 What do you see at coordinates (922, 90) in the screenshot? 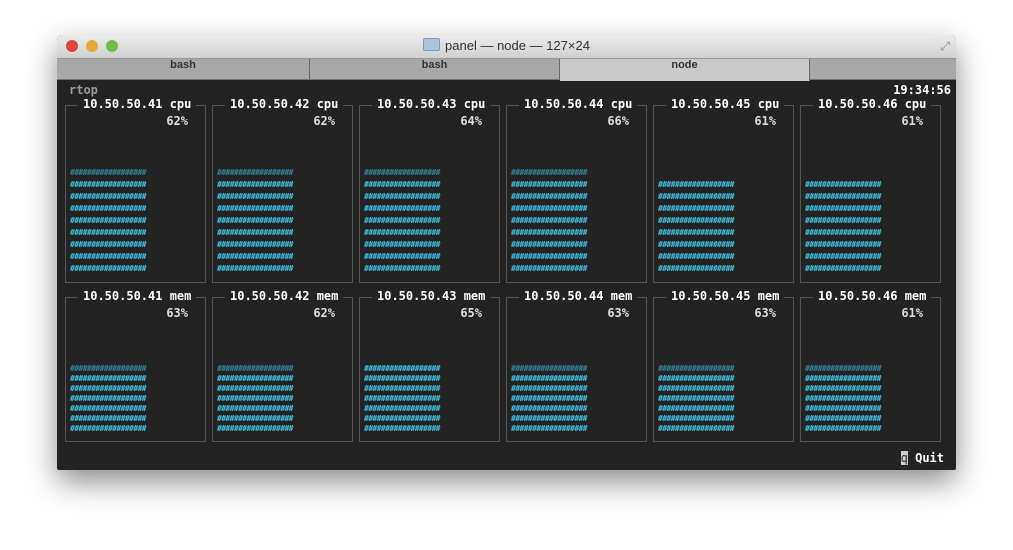
I see `clock: 19:34:56` at bounding box center [922, 90].